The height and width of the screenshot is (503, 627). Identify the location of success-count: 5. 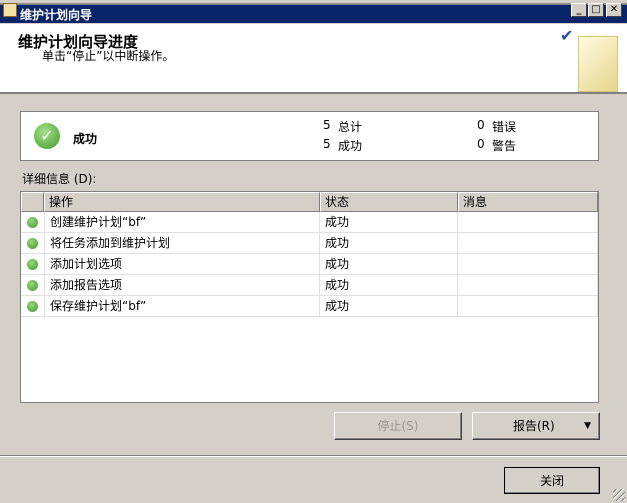
(327, 144).